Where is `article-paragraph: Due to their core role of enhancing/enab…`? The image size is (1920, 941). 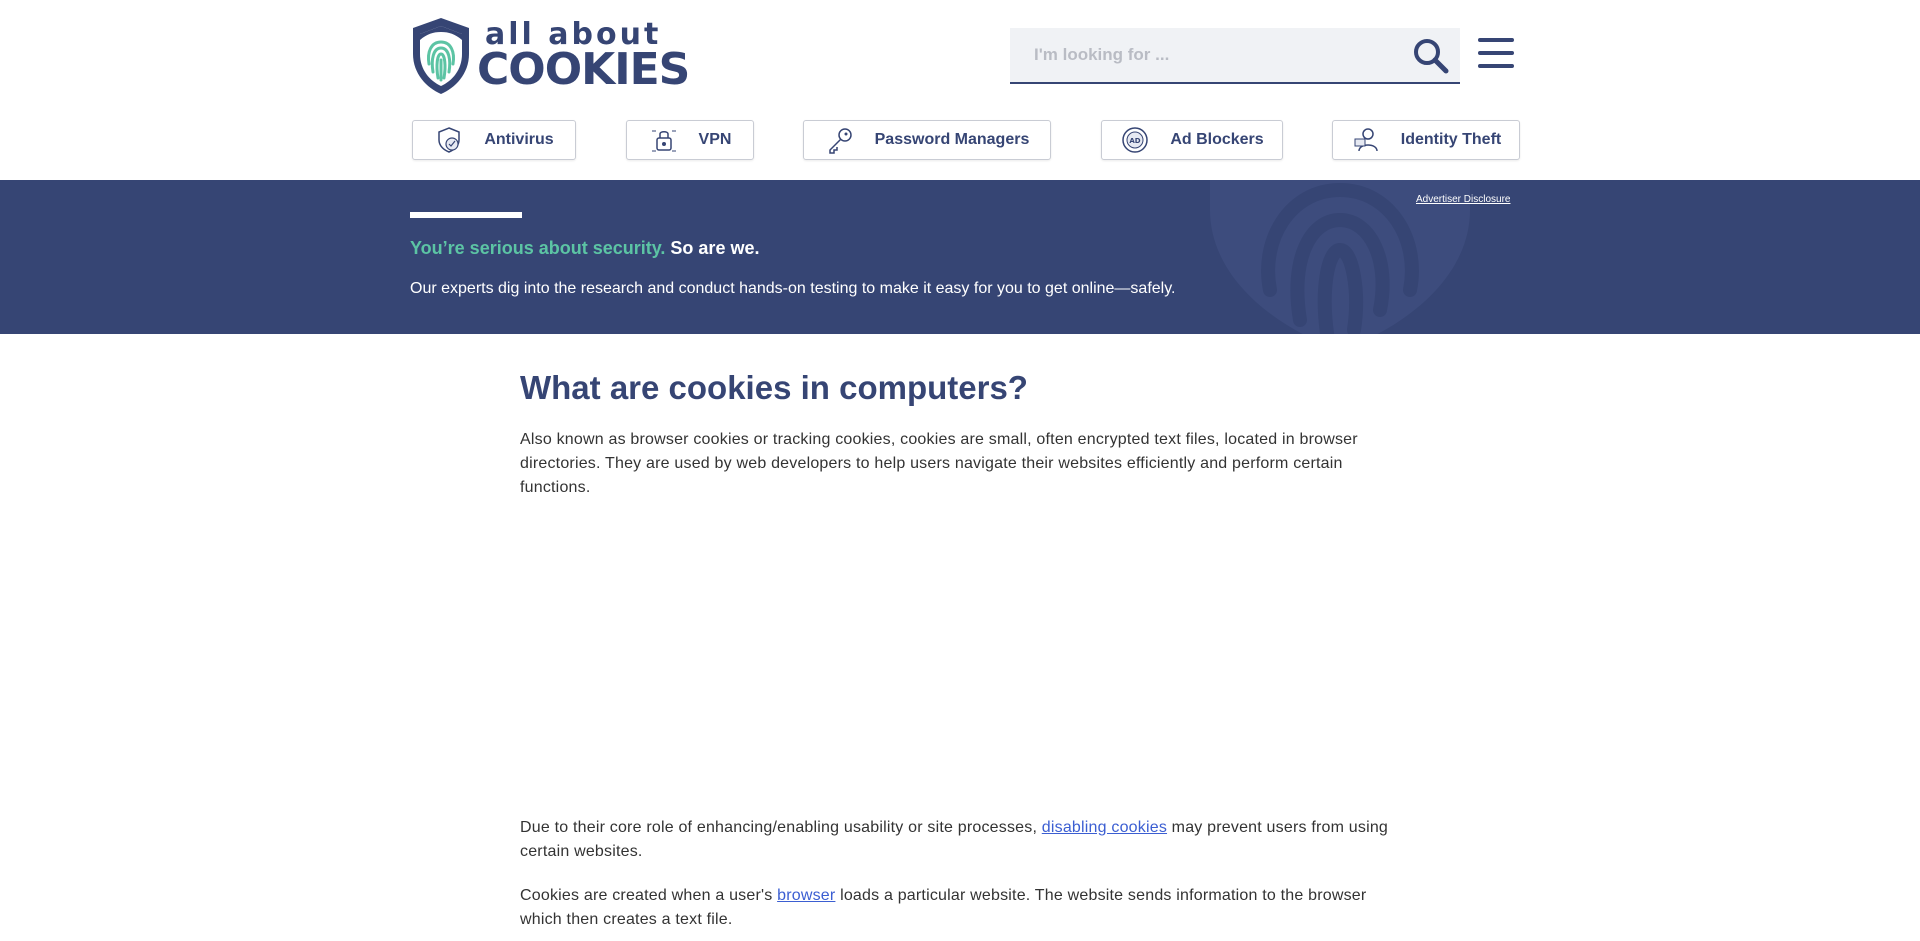 article-paragraph: Due to their core role of enhancing/enab… is located at coordinates (960, 840).